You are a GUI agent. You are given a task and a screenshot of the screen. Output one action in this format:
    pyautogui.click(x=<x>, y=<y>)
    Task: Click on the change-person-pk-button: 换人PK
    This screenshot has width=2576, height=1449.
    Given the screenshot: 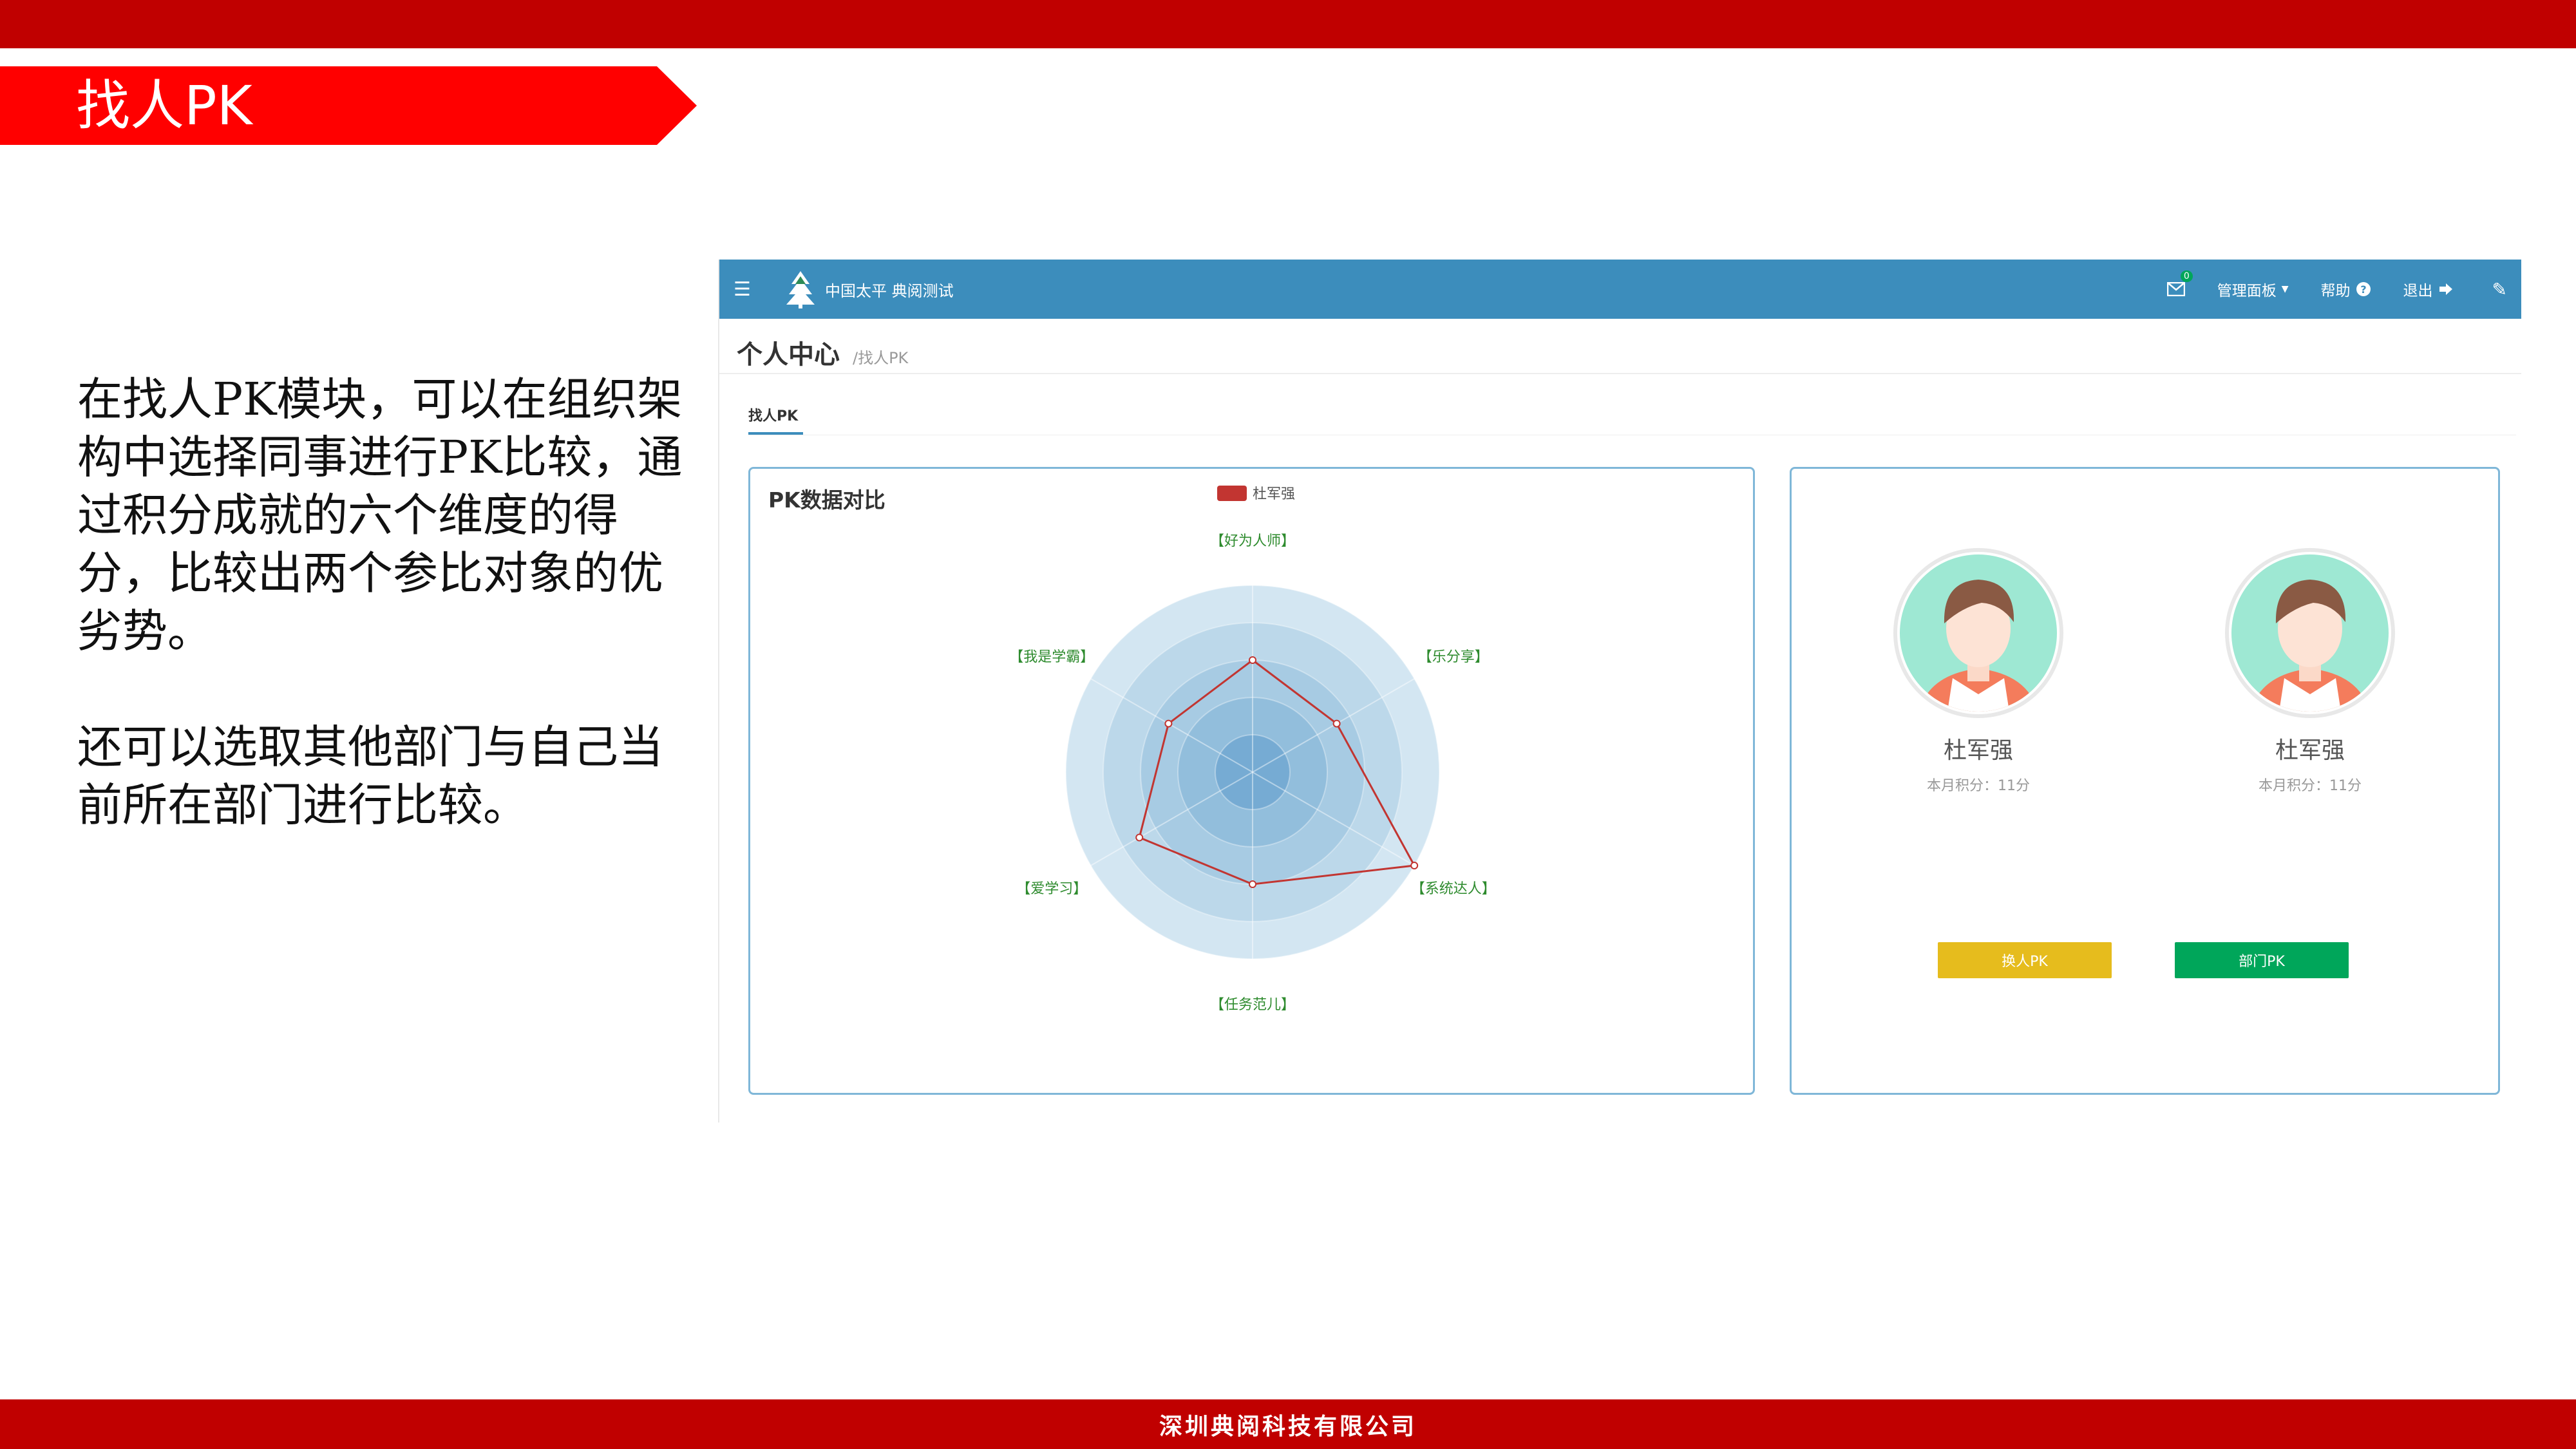 What is the action you would take?
    pyautogui.click(x=2025, y=960)
    